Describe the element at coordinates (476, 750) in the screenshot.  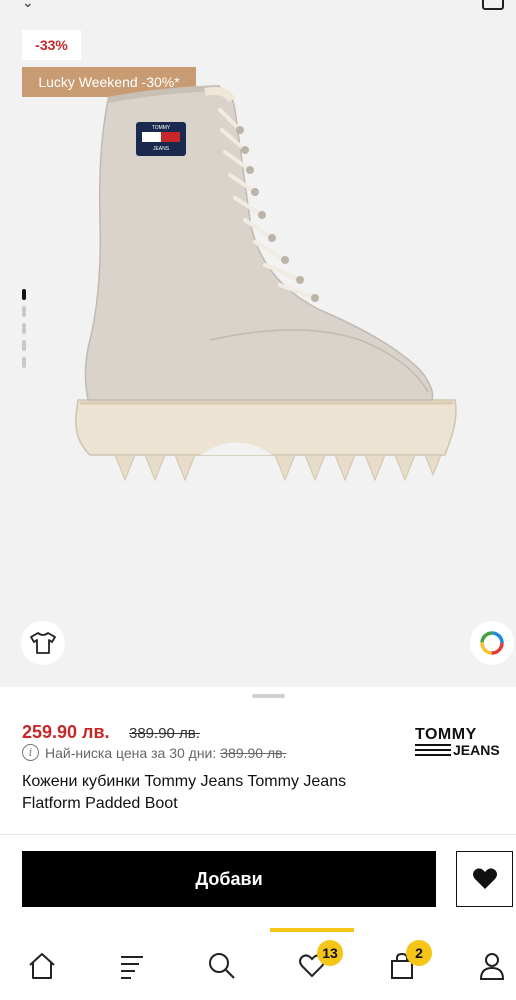
I see `brand-logo-line2: JEANS` at that location.